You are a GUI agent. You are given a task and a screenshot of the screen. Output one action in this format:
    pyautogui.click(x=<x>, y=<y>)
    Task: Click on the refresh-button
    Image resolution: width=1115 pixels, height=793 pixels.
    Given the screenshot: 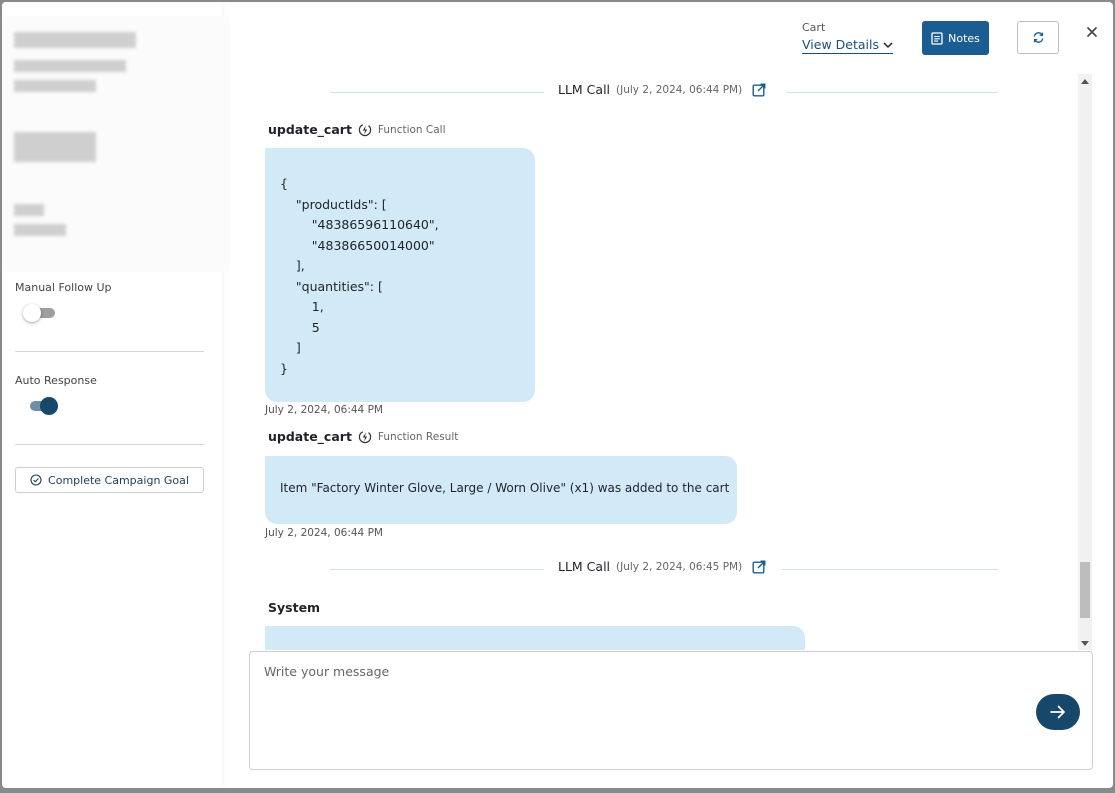 What is the action you would take?
    pyautogui.click(x=1038, y=37)
    